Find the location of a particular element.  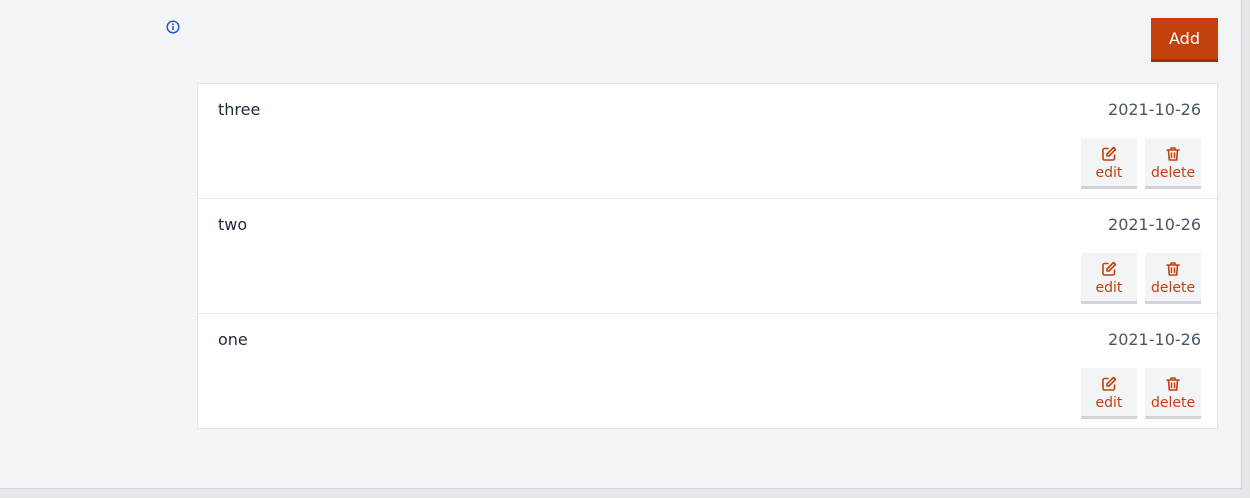

info-icon is located at coordinates (173, 27).